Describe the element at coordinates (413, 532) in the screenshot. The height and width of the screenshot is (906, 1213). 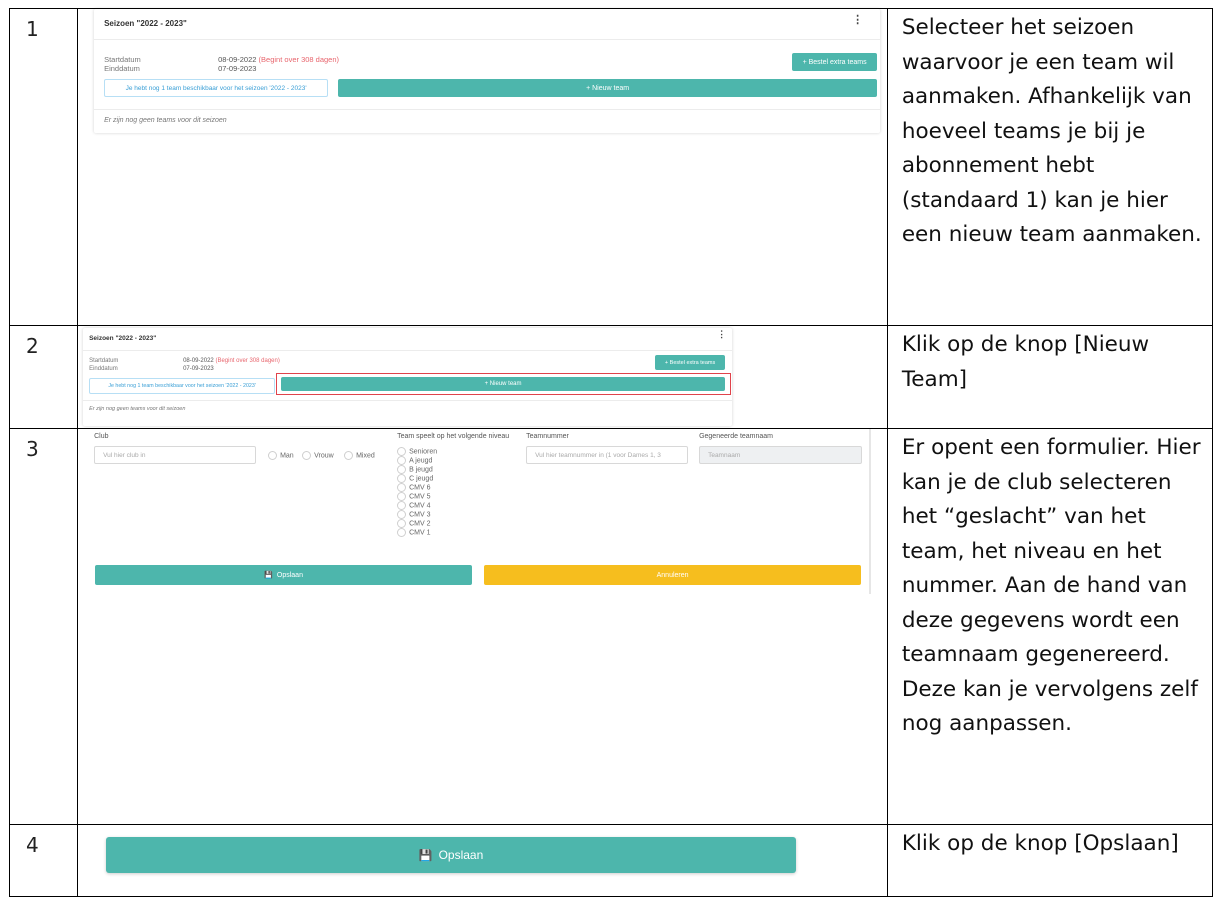
I see `level-option: CMV 1` at that location.